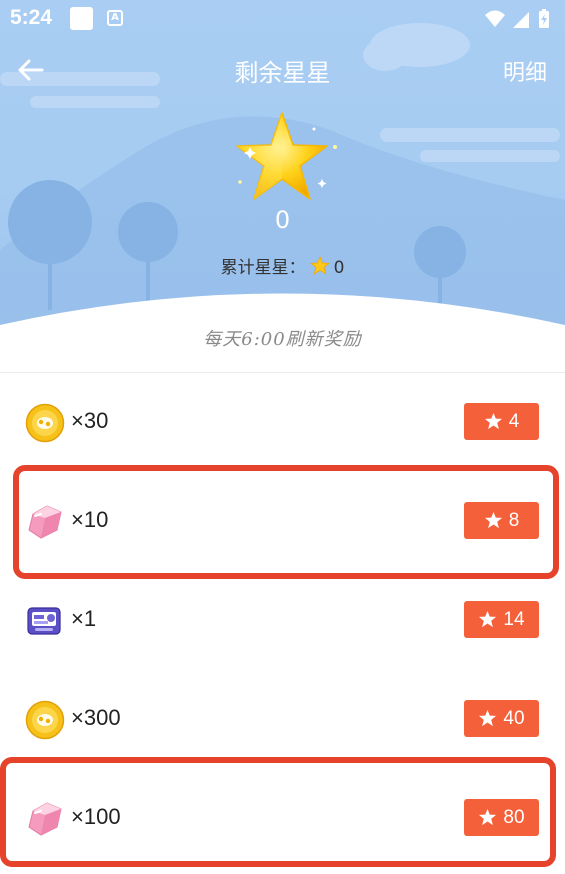 Image resolution: width=565 pixels, height=874 pixels. I want to click on status-time: 5:24, so click(31, 17).